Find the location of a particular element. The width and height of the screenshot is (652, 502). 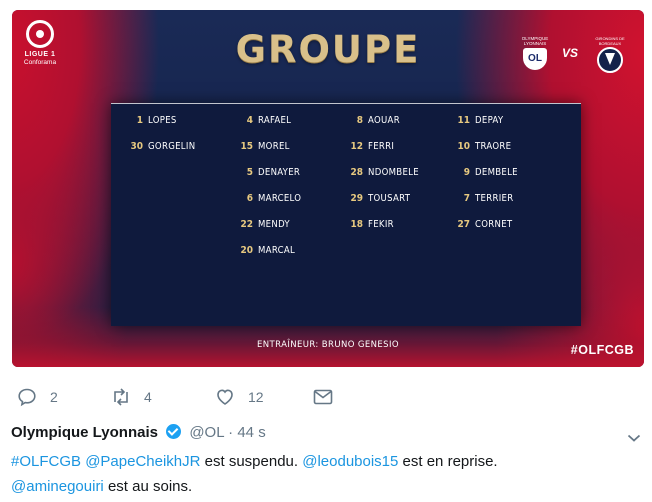

squad-player: 12 FERRI is located at coordinates (386, 154).